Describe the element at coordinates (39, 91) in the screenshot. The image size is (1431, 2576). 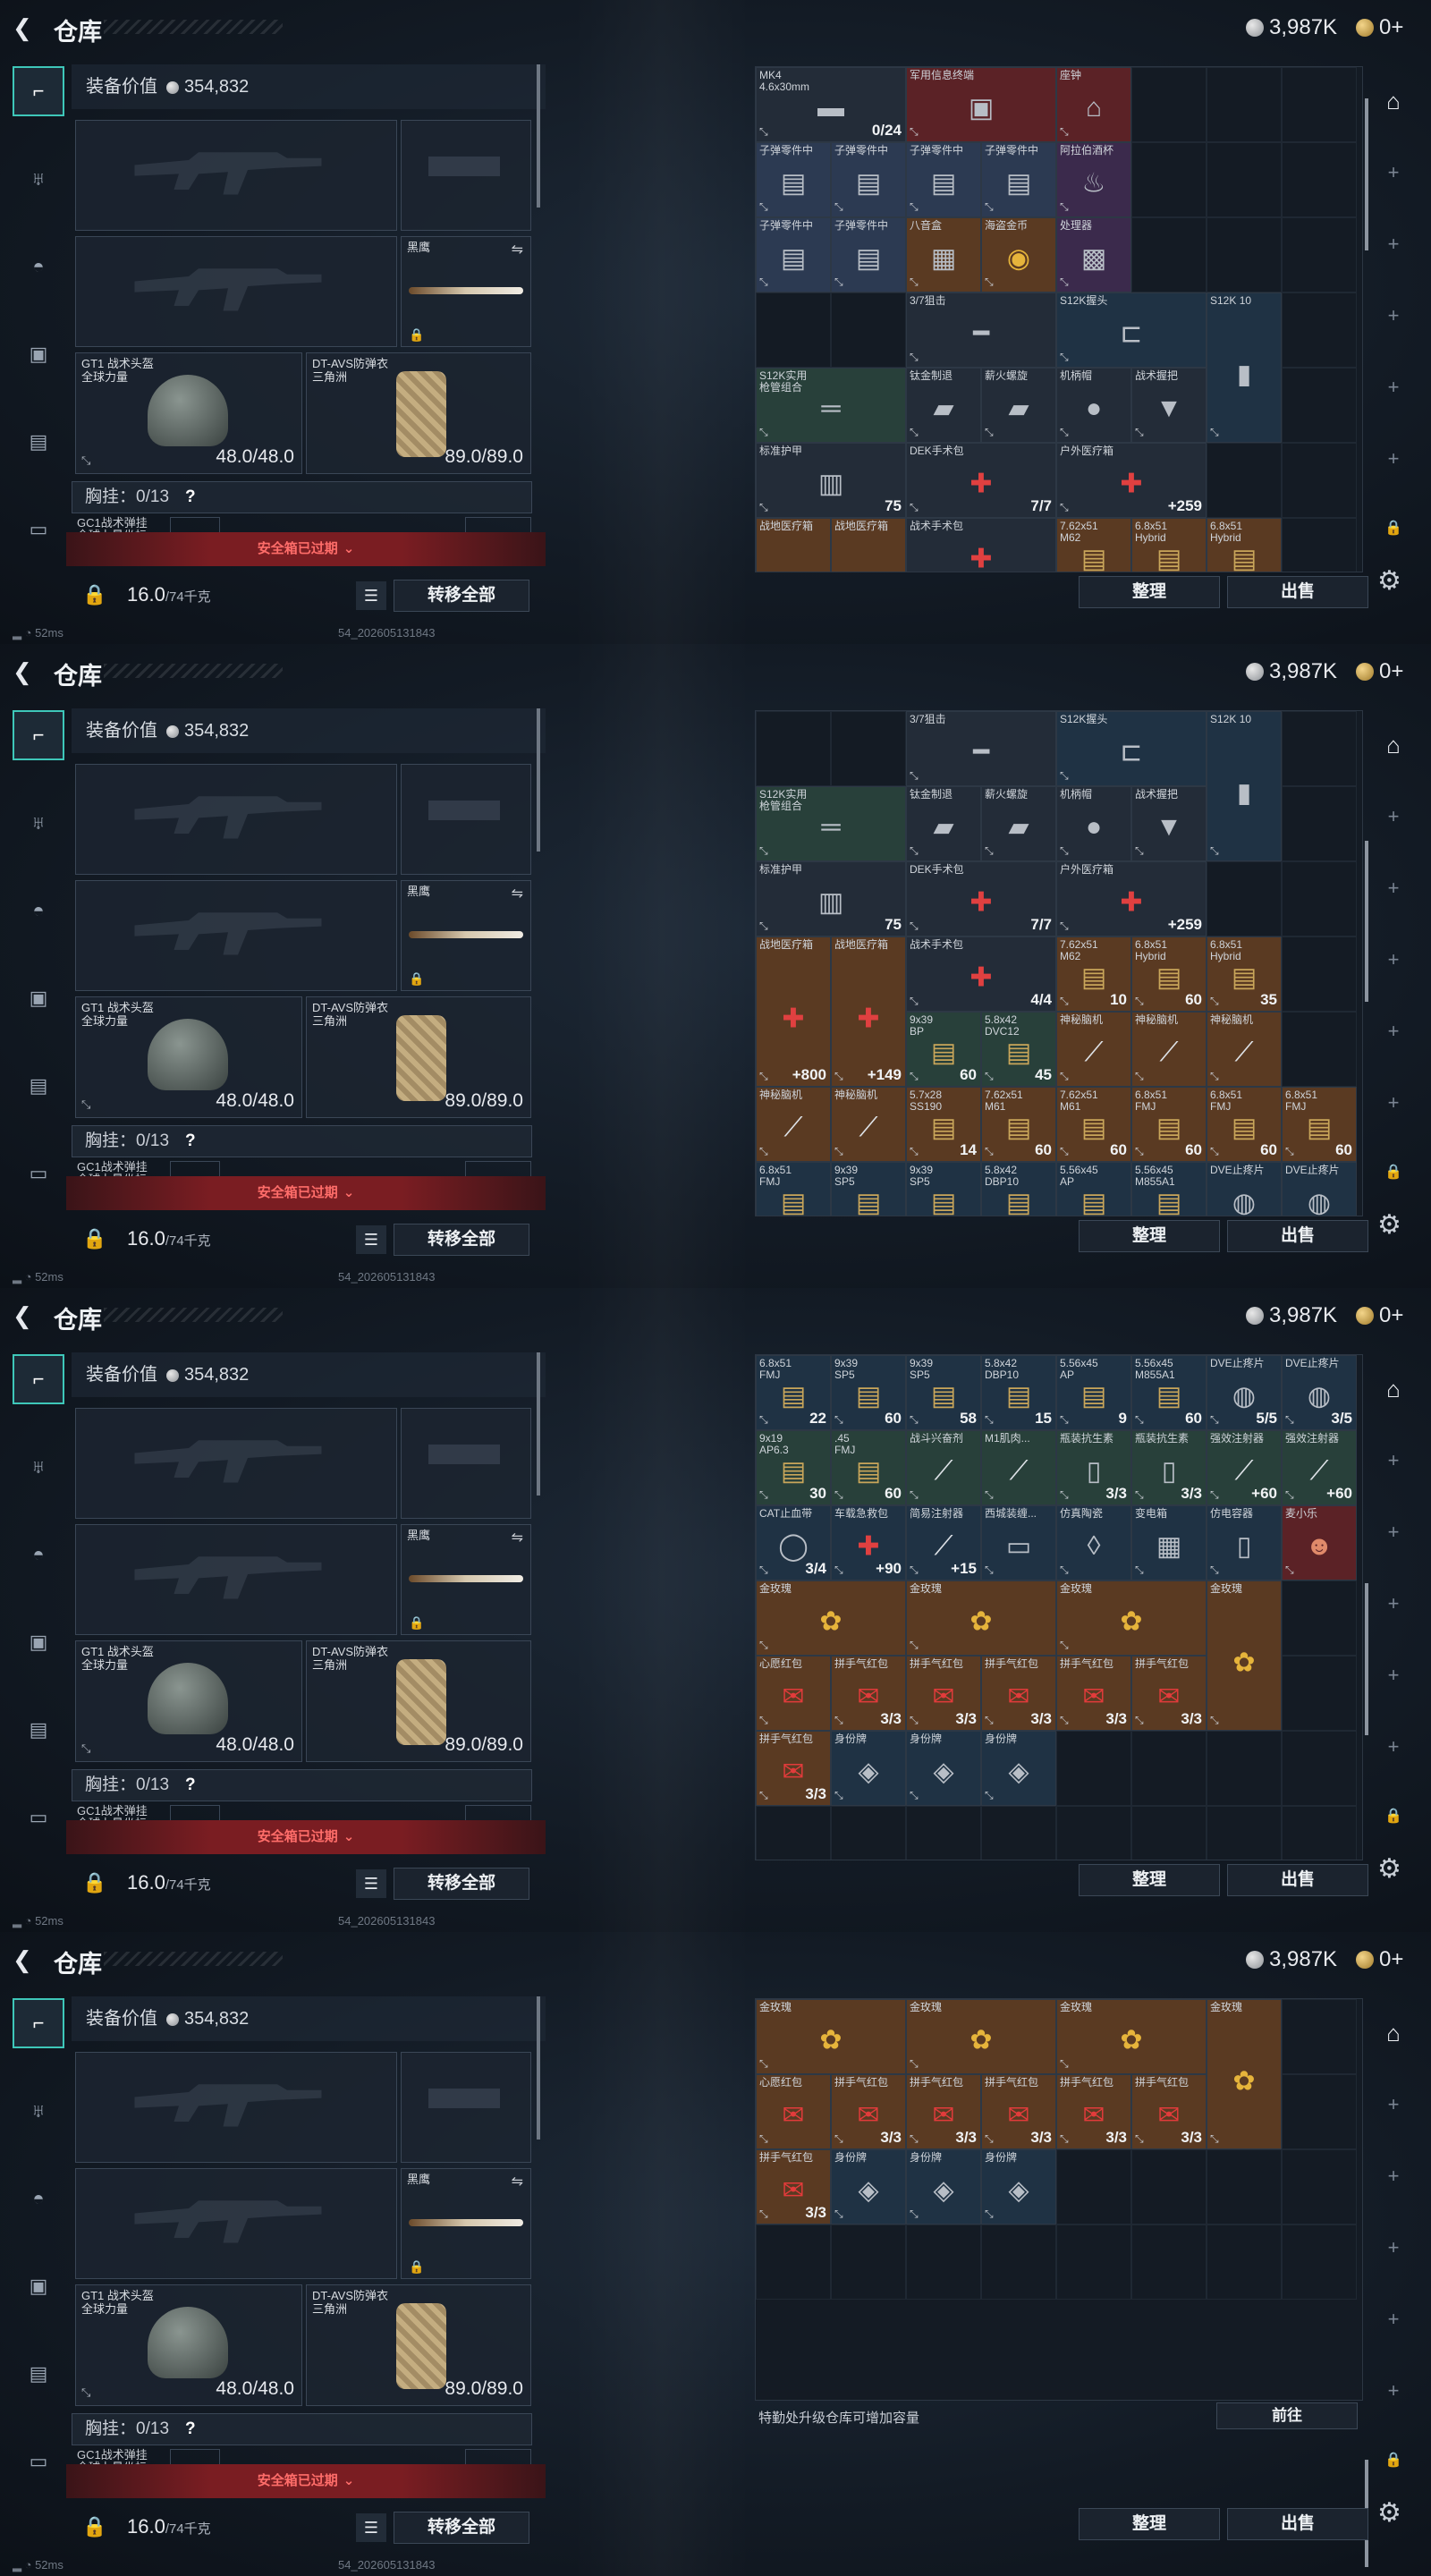
I see `category-pistol: ⌐` at that location.